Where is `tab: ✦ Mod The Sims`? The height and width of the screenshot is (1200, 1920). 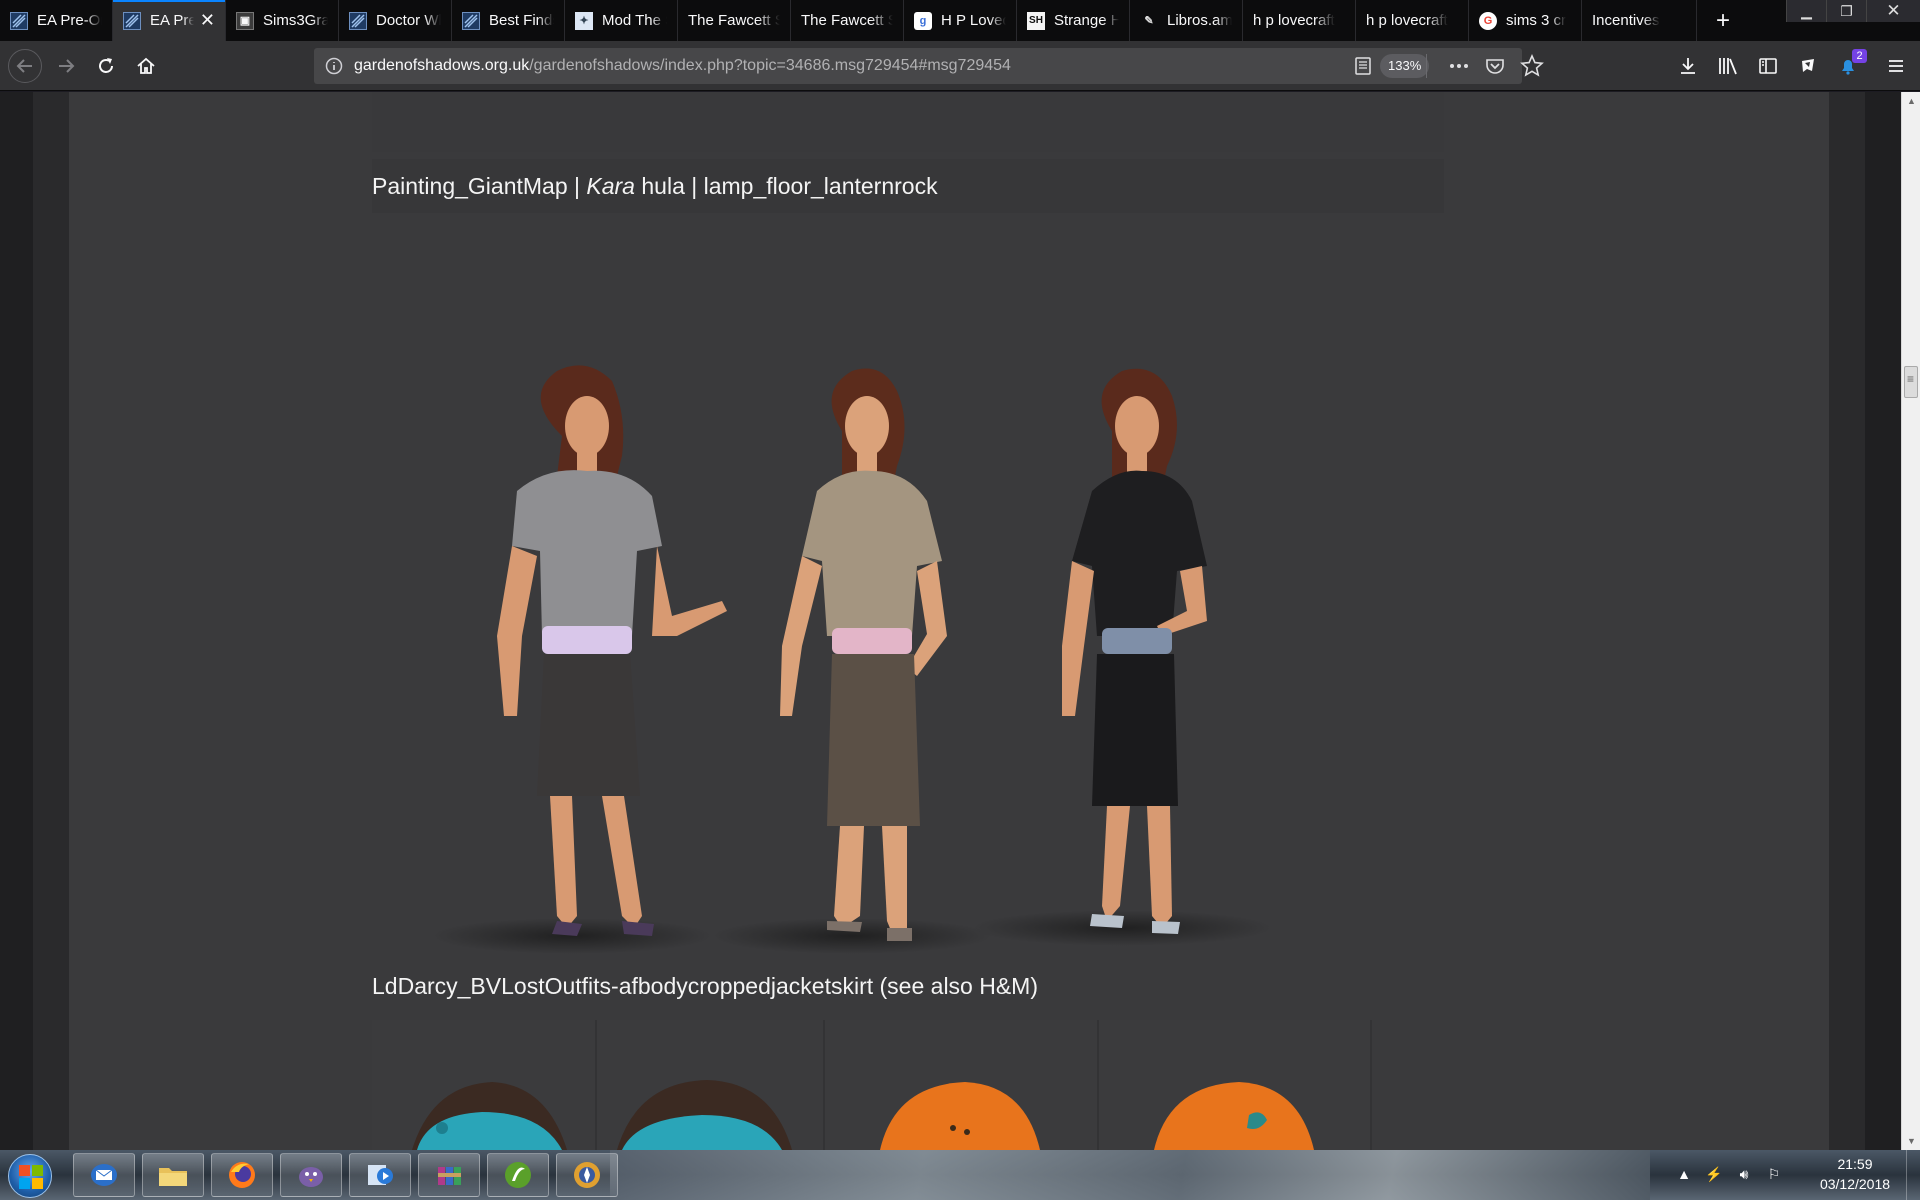 tab: ✦ Mod The Sims is located at coordinates (621, 20).